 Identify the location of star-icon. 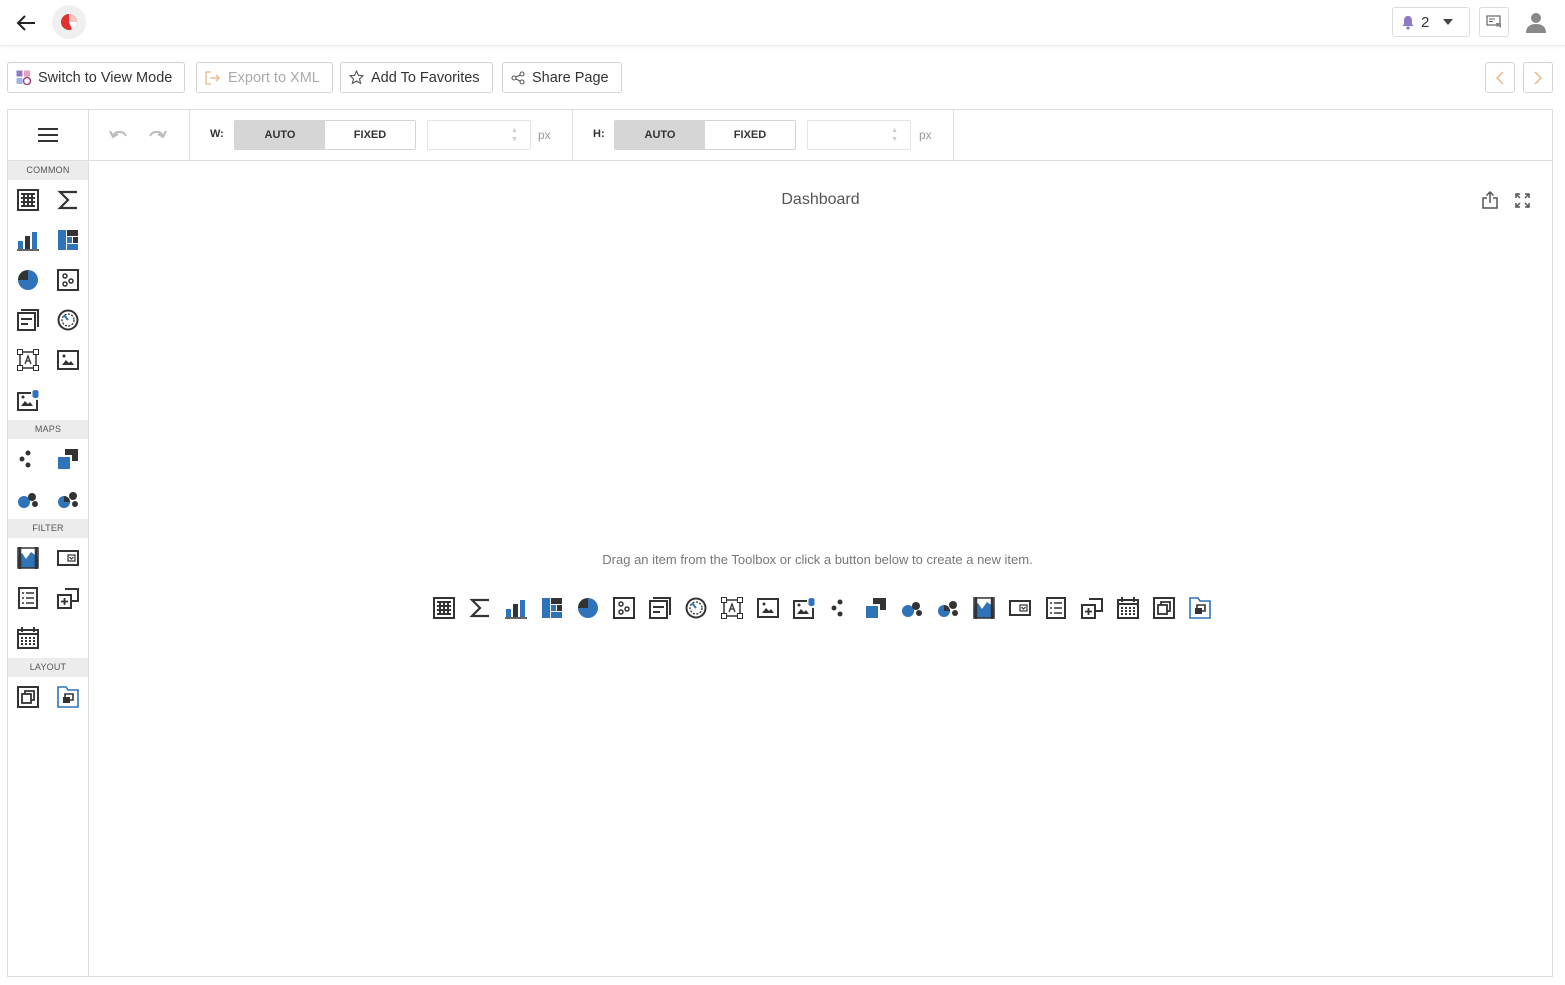
(356, 77).